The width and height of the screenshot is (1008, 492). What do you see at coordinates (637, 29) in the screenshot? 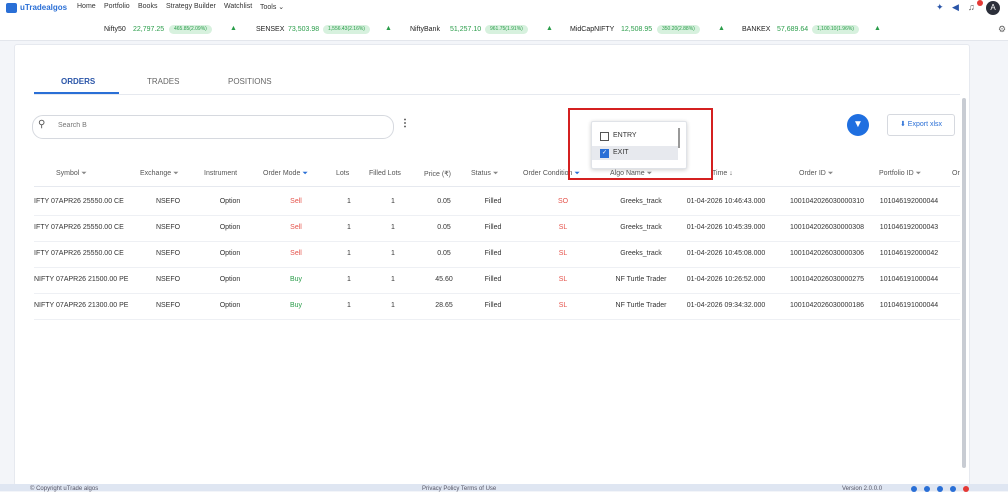
I see `ticker-value-midcapnifty: 12,508.95` at bounding box center [637, 29].